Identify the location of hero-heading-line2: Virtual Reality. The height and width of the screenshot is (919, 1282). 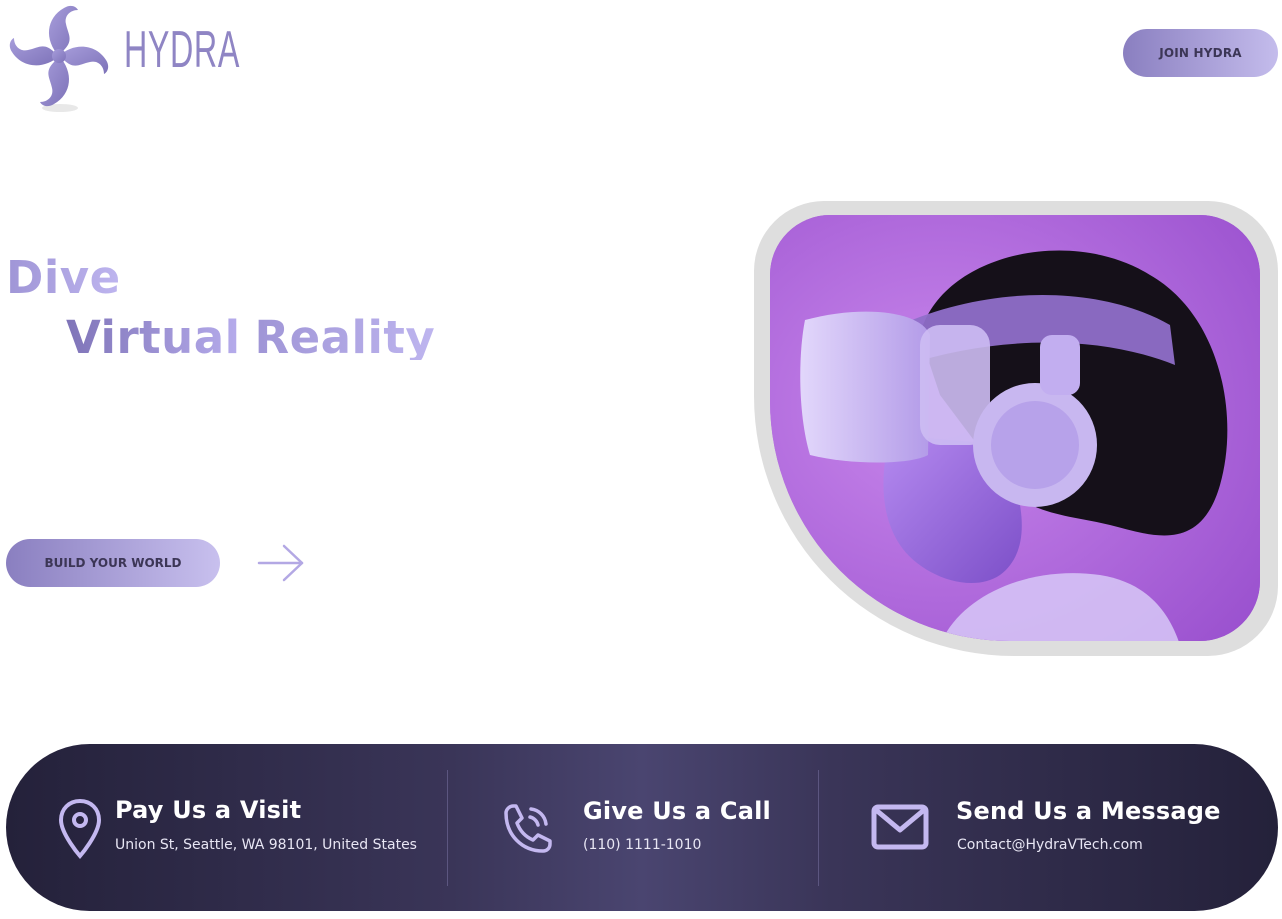
(250, 337).